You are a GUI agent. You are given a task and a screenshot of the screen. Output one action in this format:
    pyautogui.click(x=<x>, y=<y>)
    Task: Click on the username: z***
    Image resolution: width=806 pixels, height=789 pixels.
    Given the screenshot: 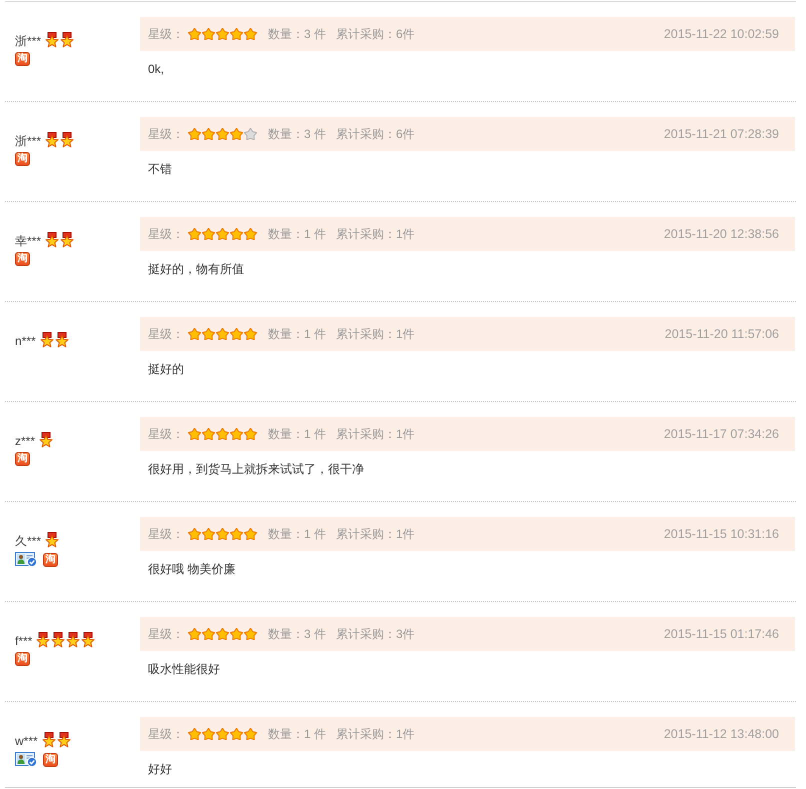 What is the action you would take?
    pyautogui.click(x=25, y=441)
    